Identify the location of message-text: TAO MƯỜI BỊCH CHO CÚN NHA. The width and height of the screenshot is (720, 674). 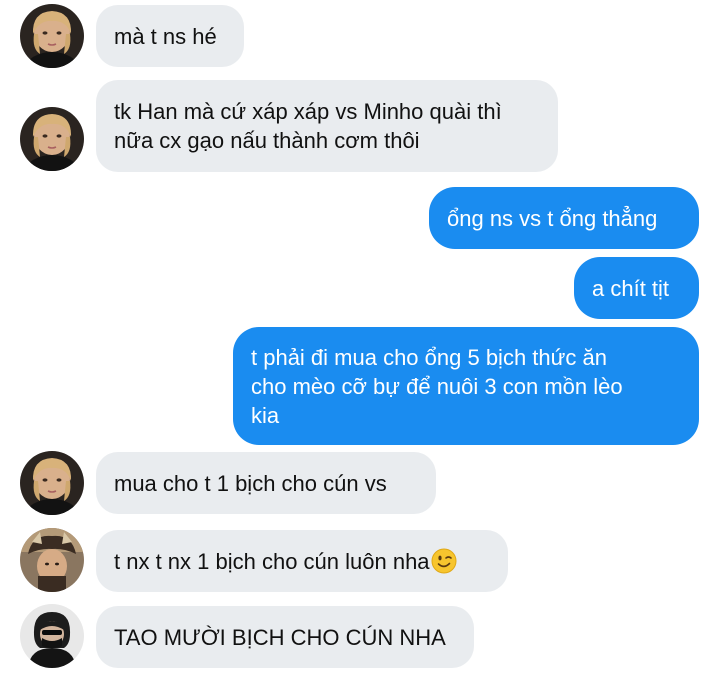
(280, 637).